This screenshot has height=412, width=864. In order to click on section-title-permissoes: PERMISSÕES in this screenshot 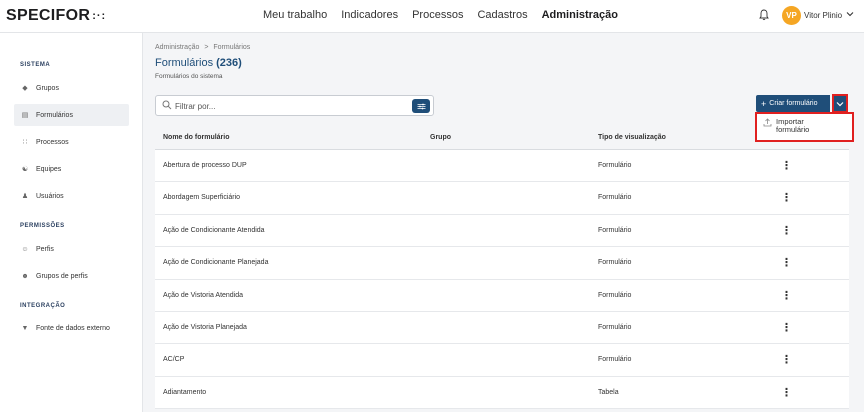, I will do `click(42, 226)`.